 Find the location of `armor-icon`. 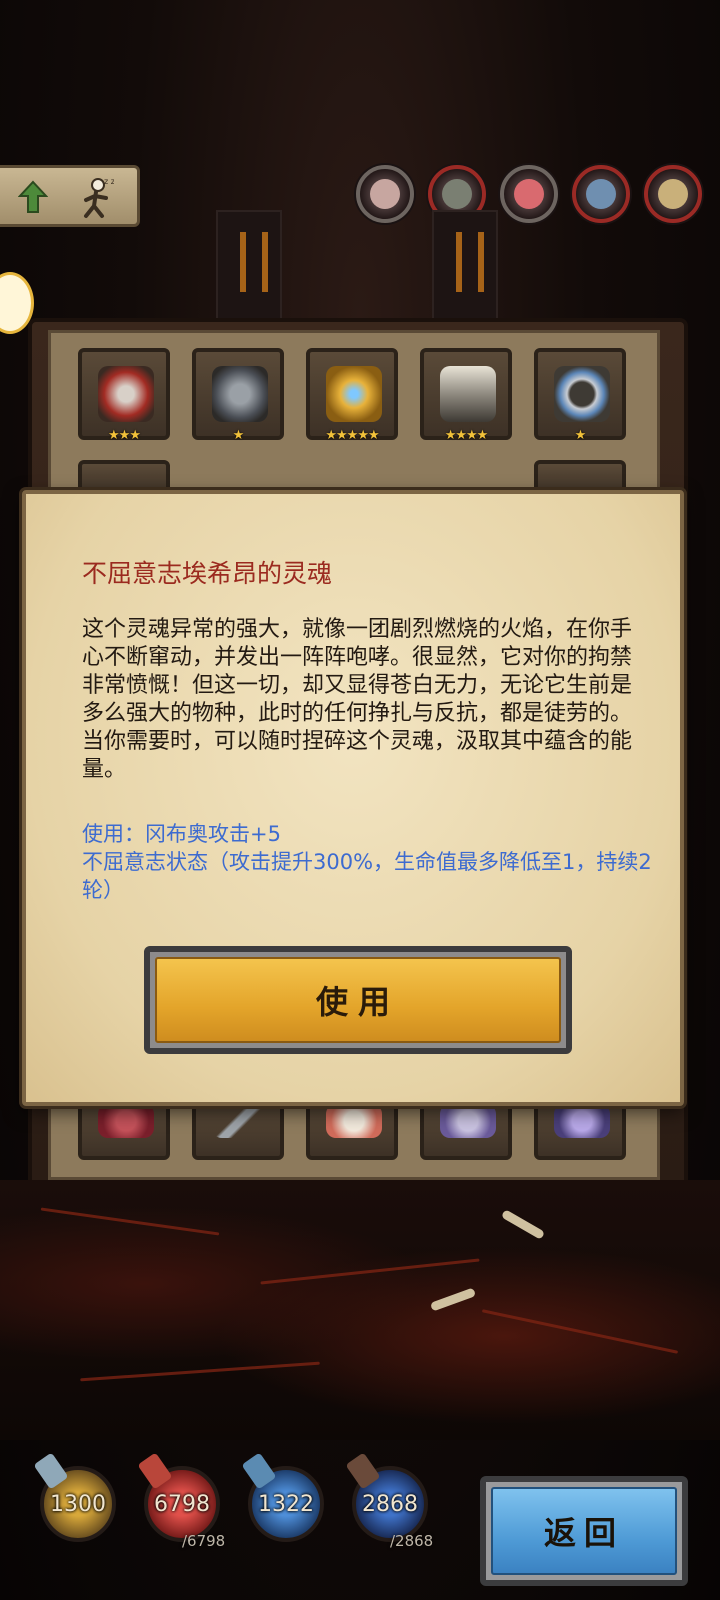

armor-icon is located at coordinates (240, 394).